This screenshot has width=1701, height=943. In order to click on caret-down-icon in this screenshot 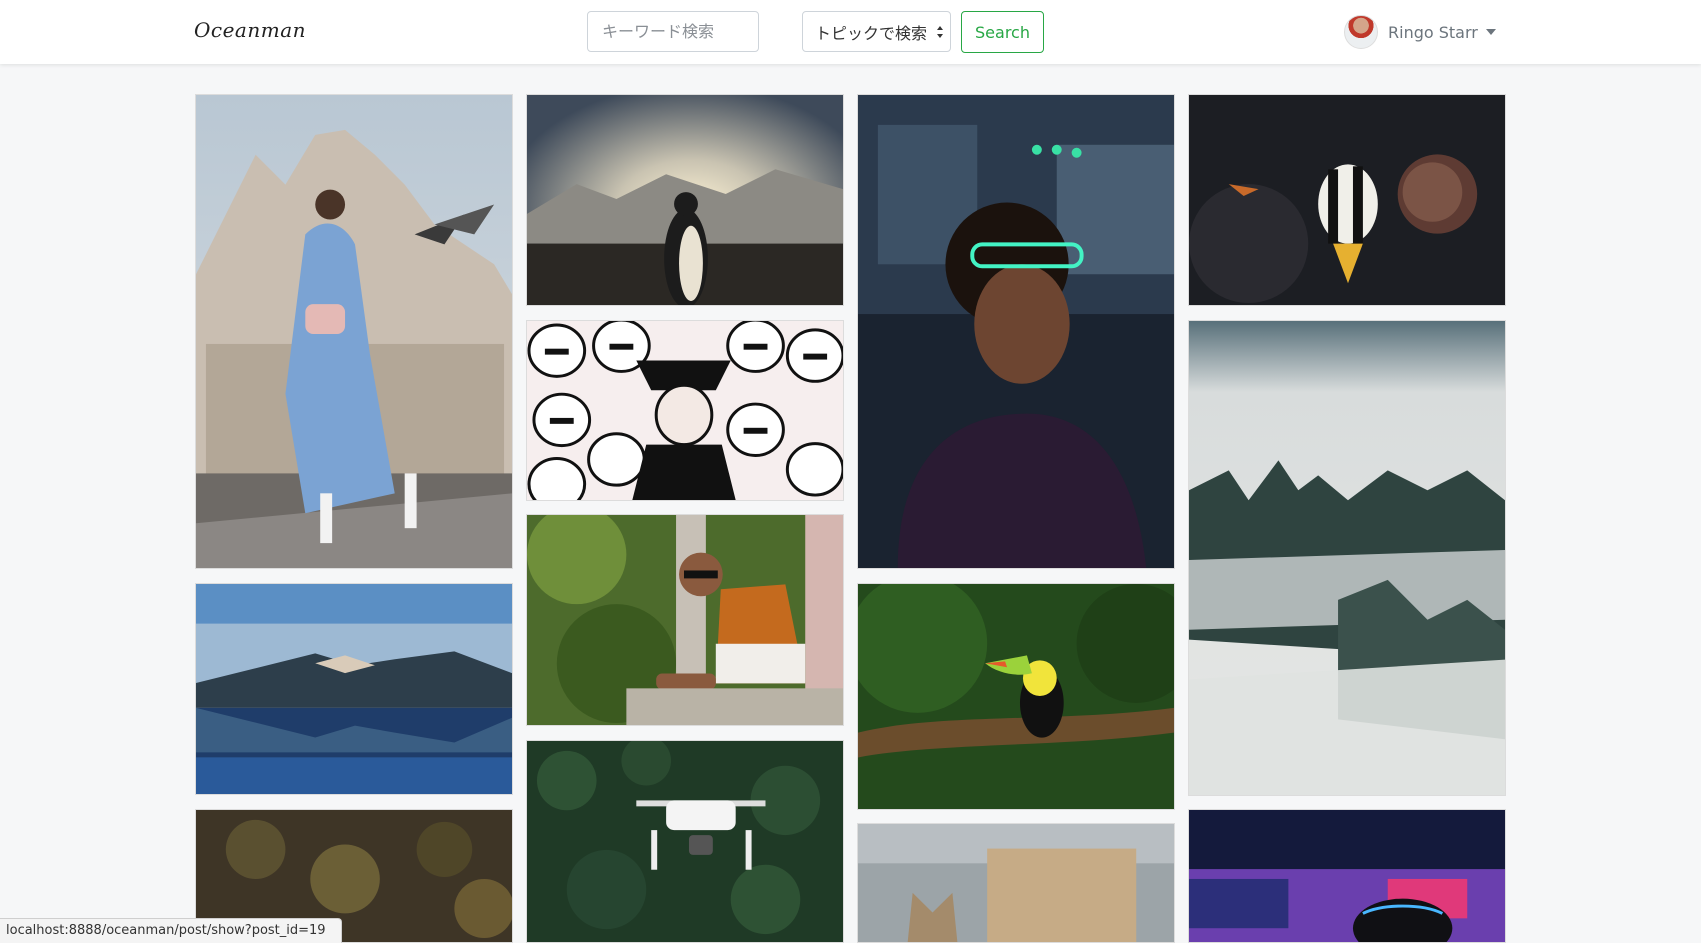, I will do `click(1490, 32)`.